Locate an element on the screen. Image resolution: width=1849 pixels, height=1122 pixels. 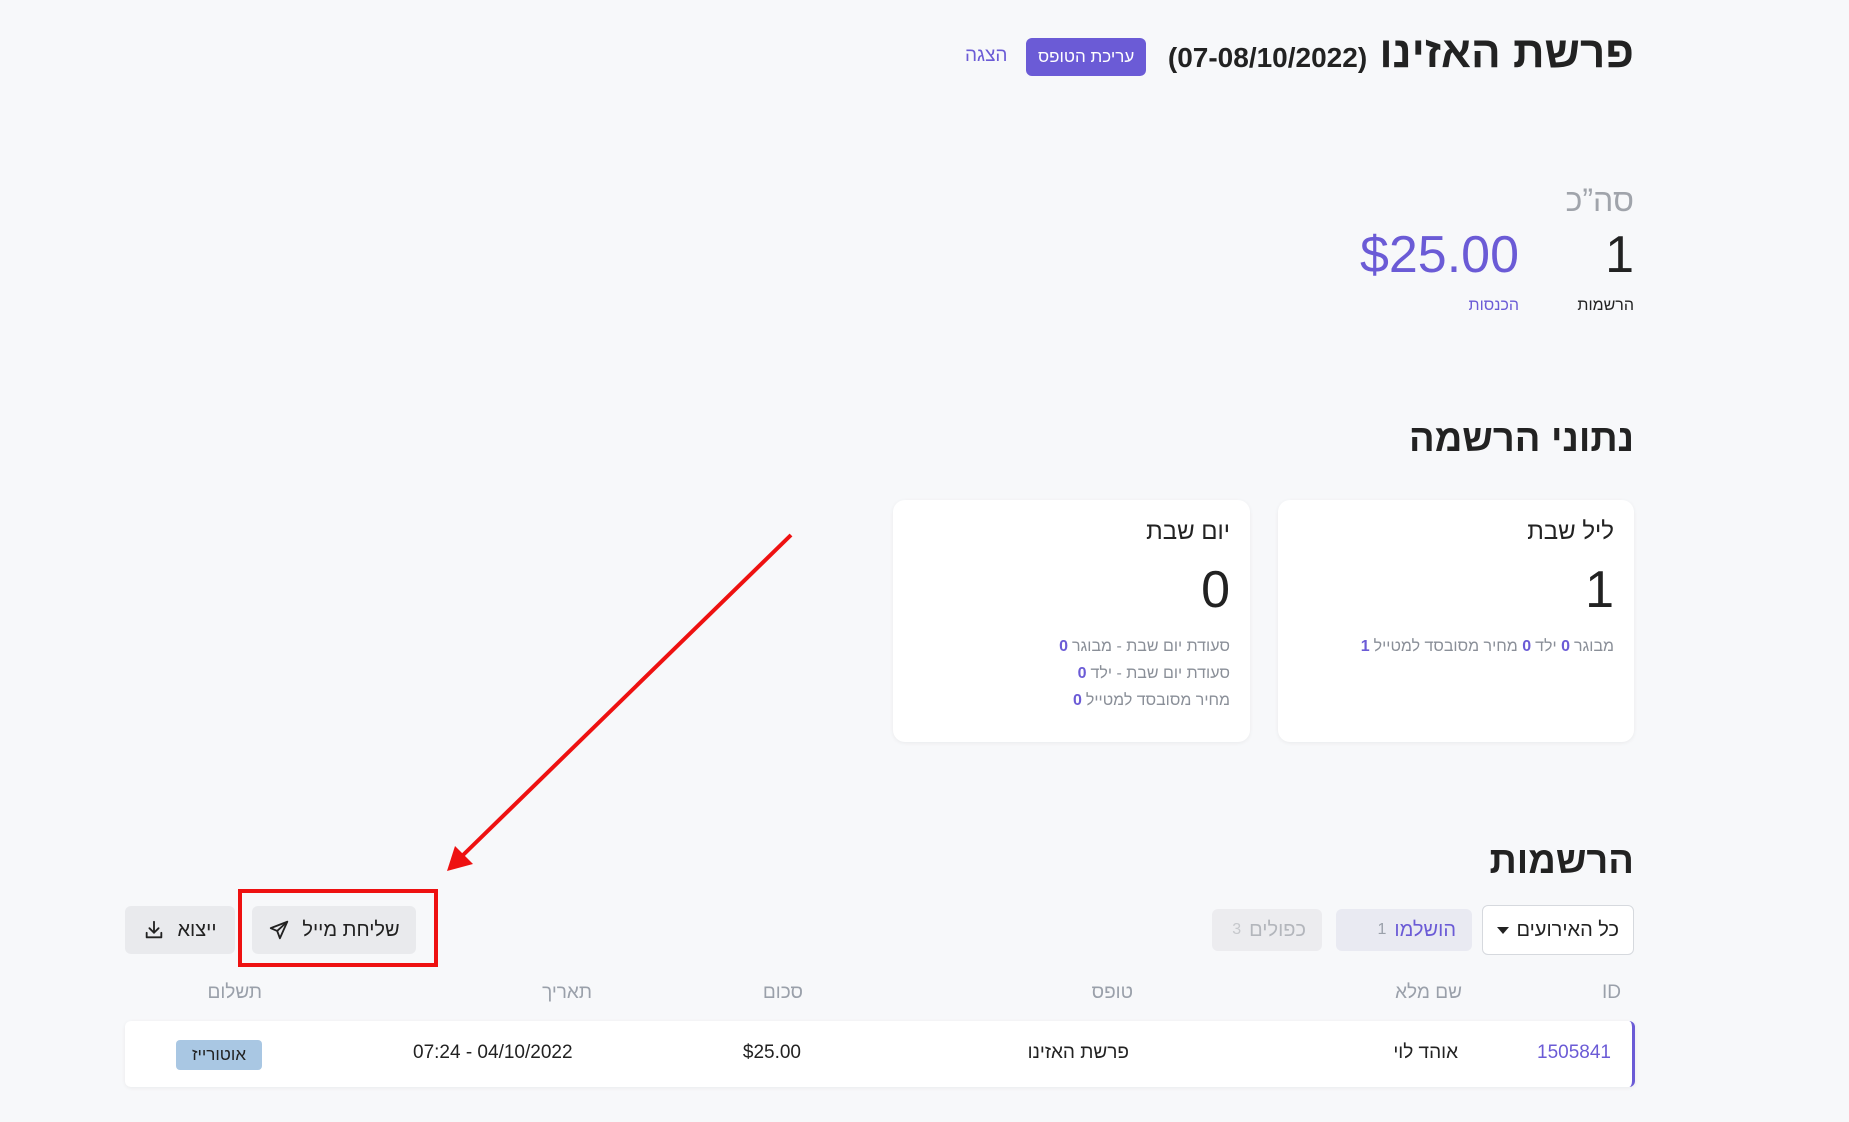
filter-completed: הושלמו 1 is located at coordinates (1404, 930).